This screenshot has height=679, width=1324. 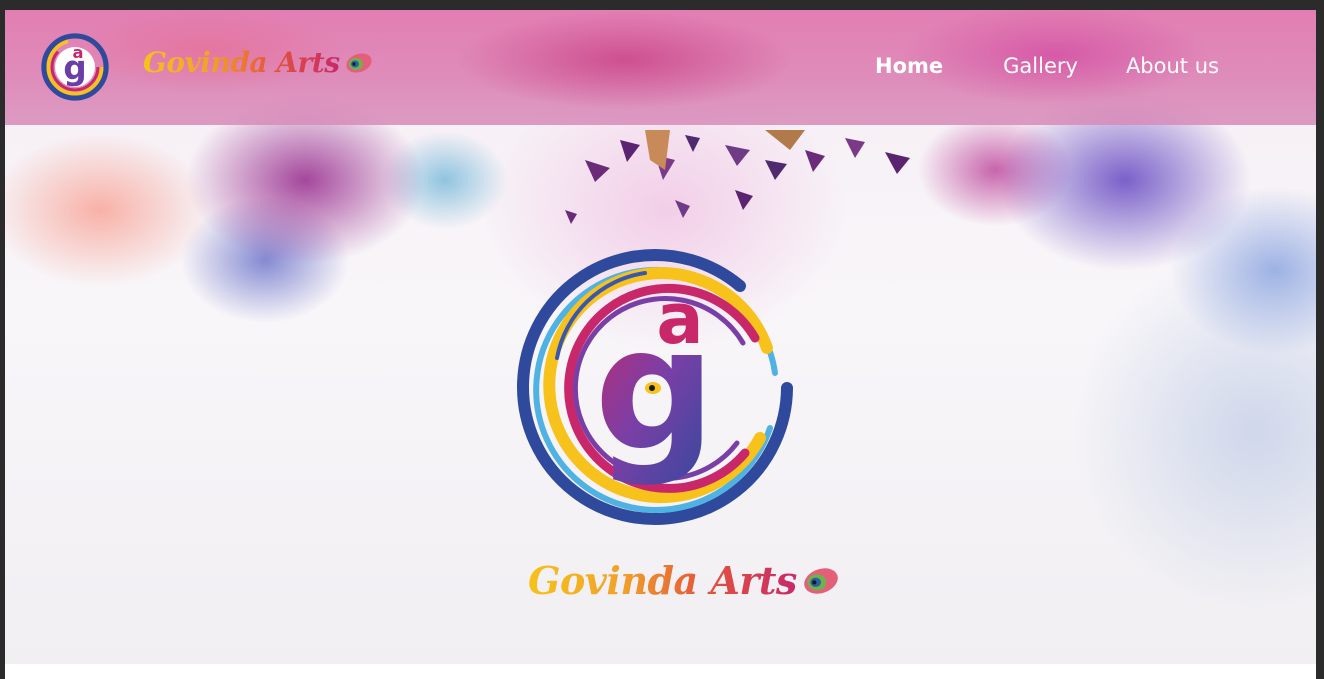 I want to click on brand-name: Govinda Arts, so click(x=241, y=62).